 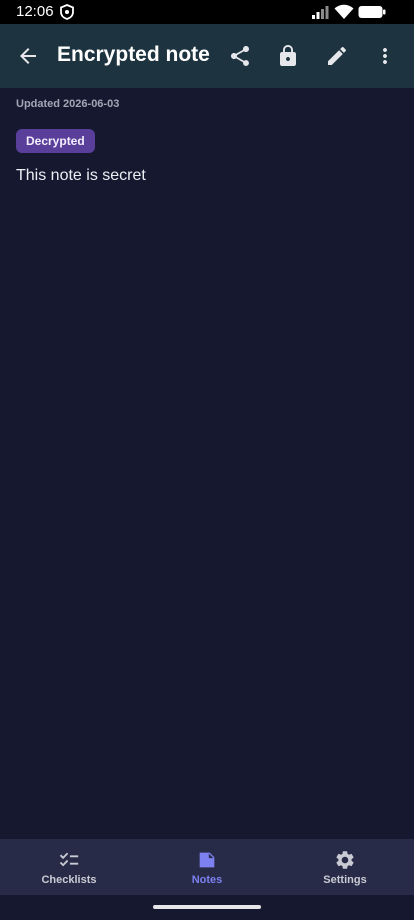 What do you see at coordinates (67, 12) in the screenshot?
I see `shield-icon` at bounding box center [67, 12].